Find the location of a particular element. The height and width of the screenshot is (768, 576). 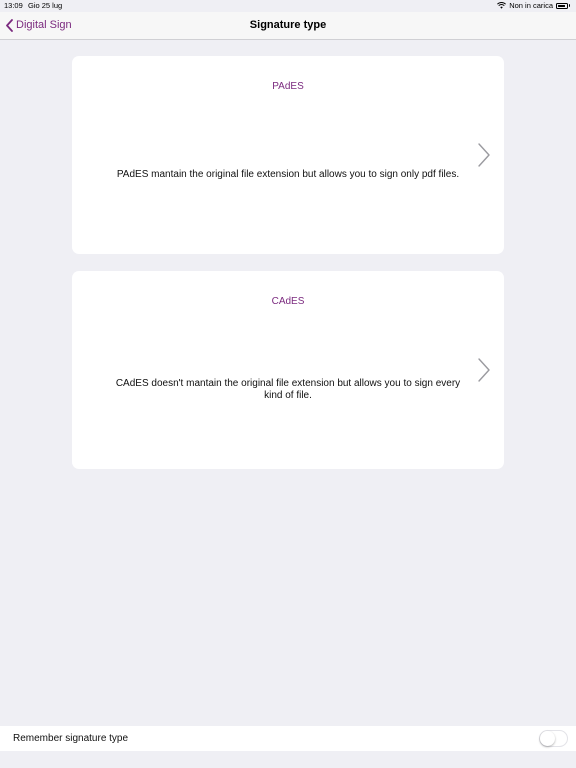

navigation-bar: Digital Sign Signature type is located at coordinates (288, 26).